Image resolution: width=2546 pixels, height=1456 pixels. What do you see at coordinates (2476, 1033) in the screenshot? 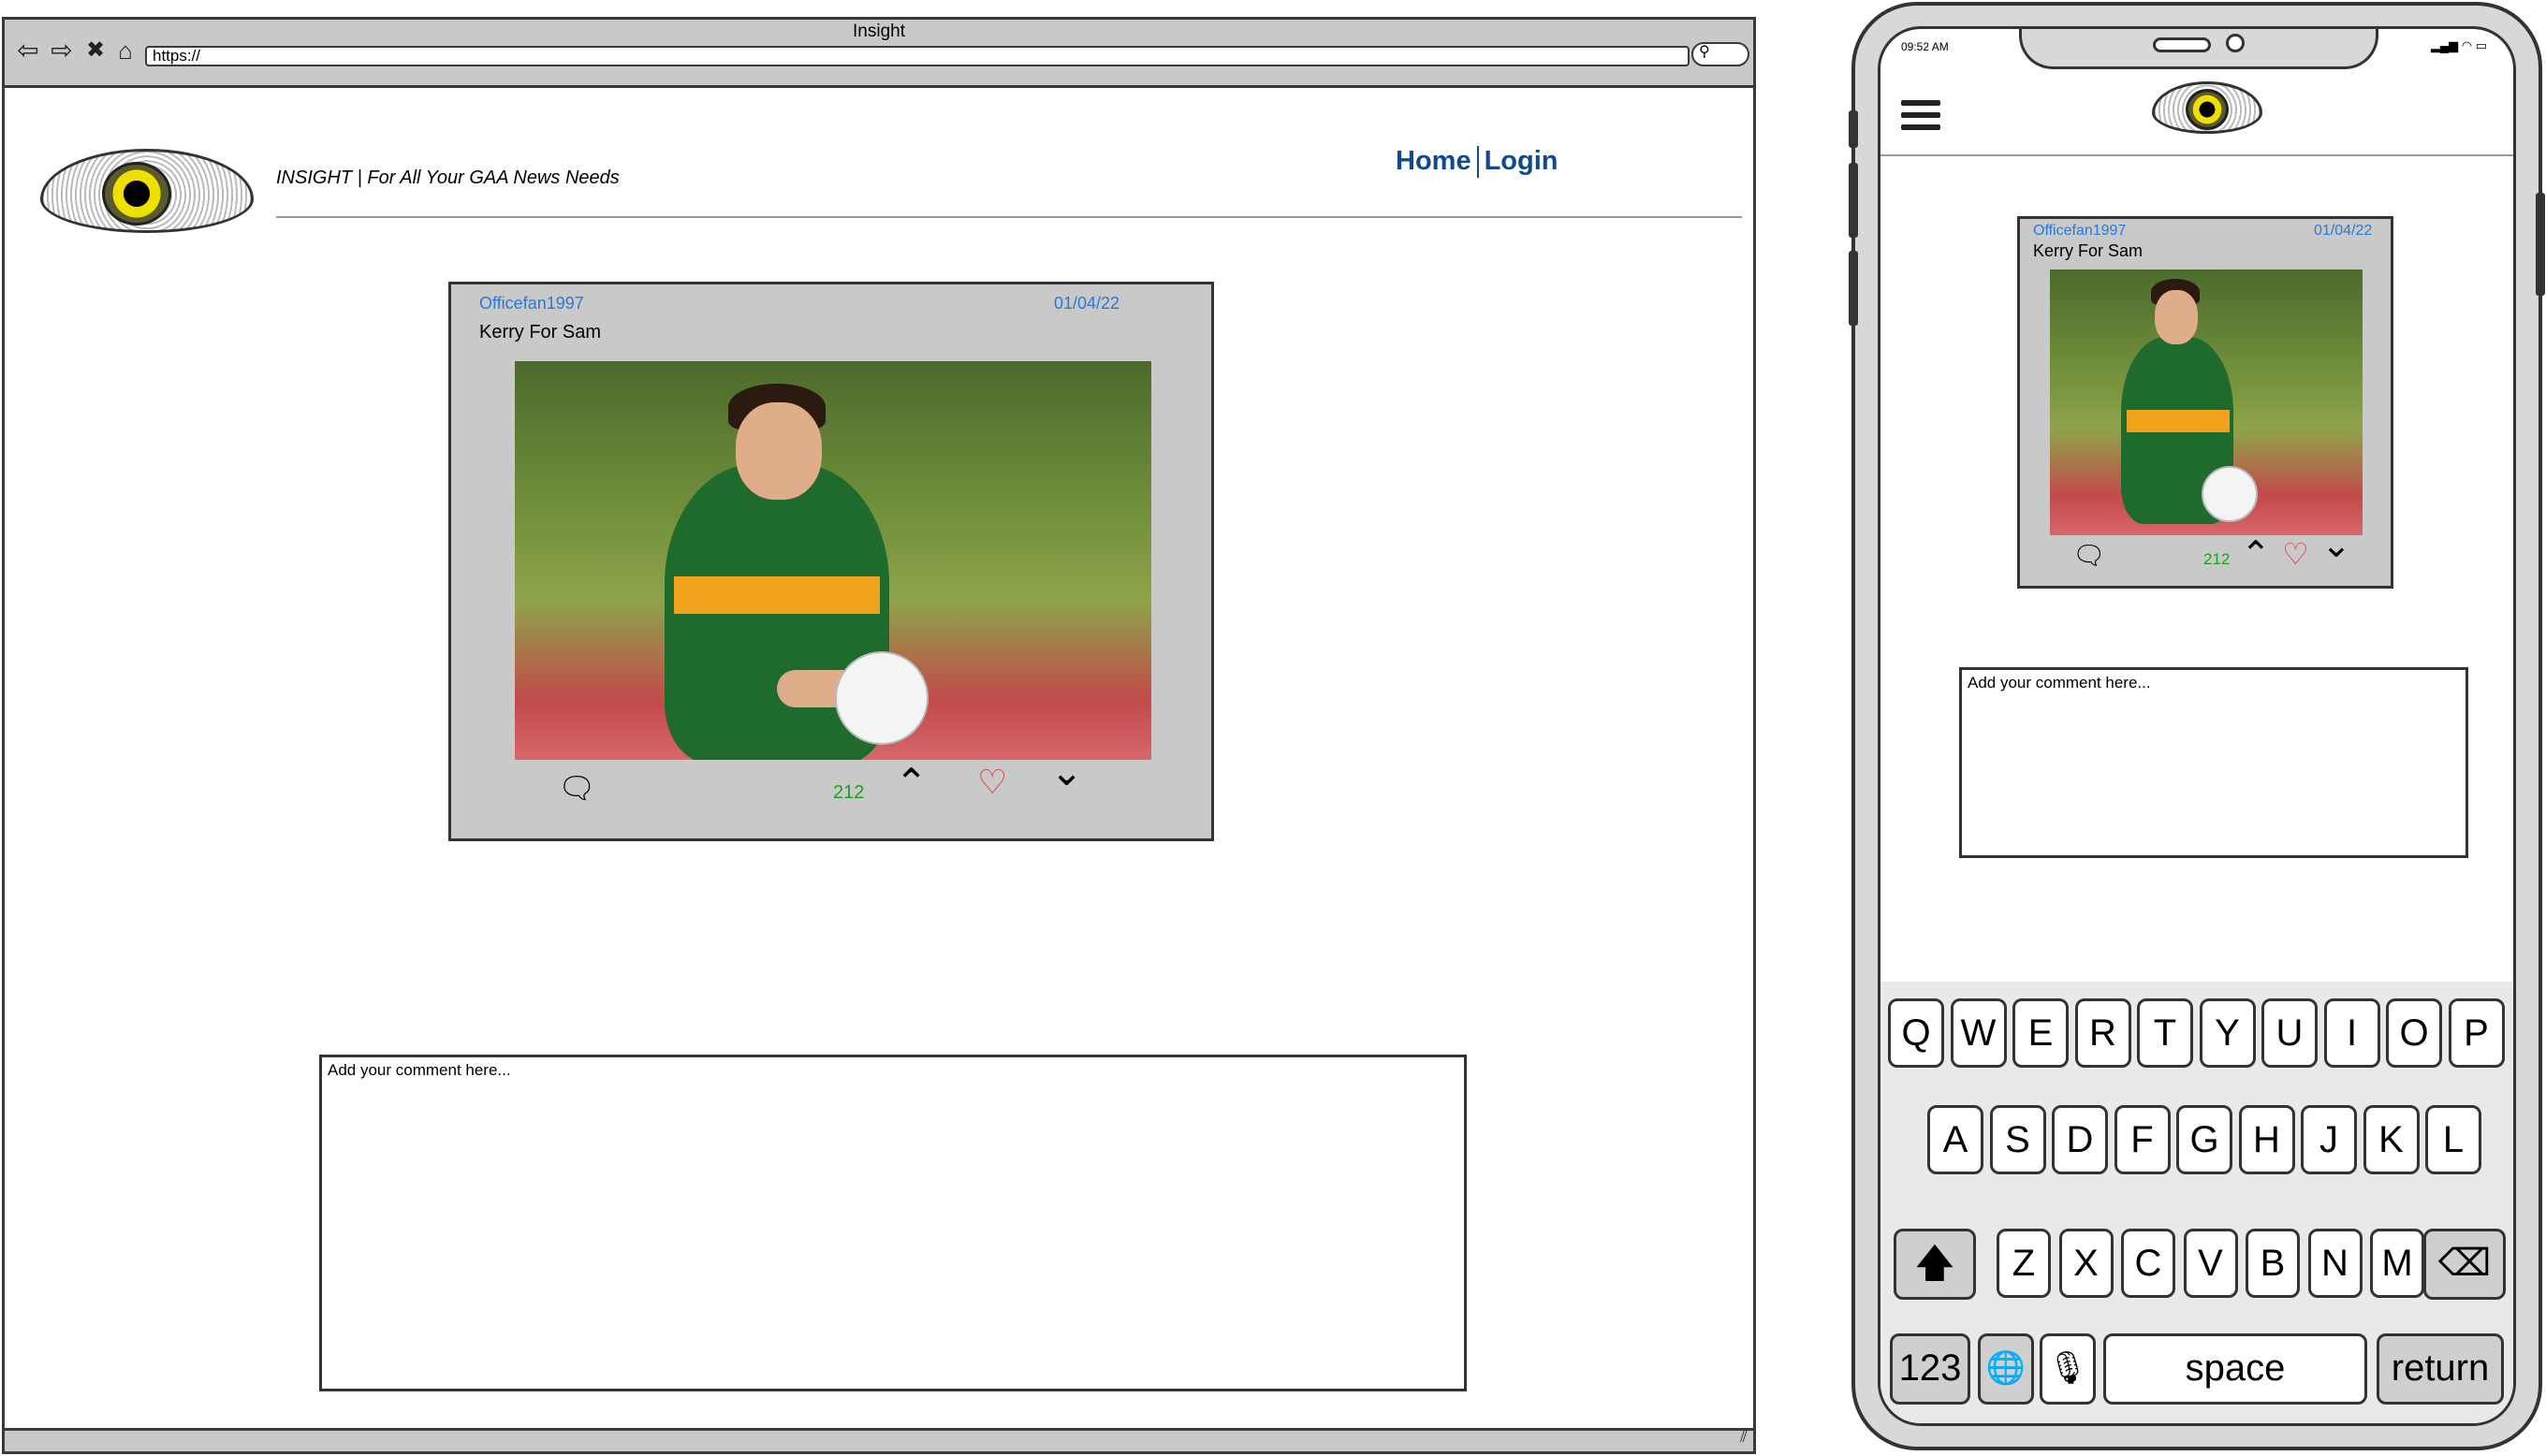
I see `key-p: P` at bounding box center [2476, 1033].